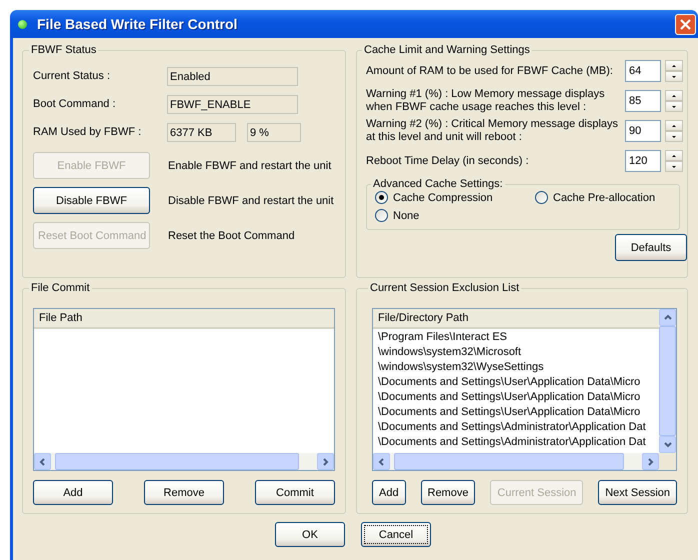 The image size is (698, 560). What do you see at coordinates (60, 288) in the screenshot?
I see `group-title: File Commit` at bounding box center [60, 288].